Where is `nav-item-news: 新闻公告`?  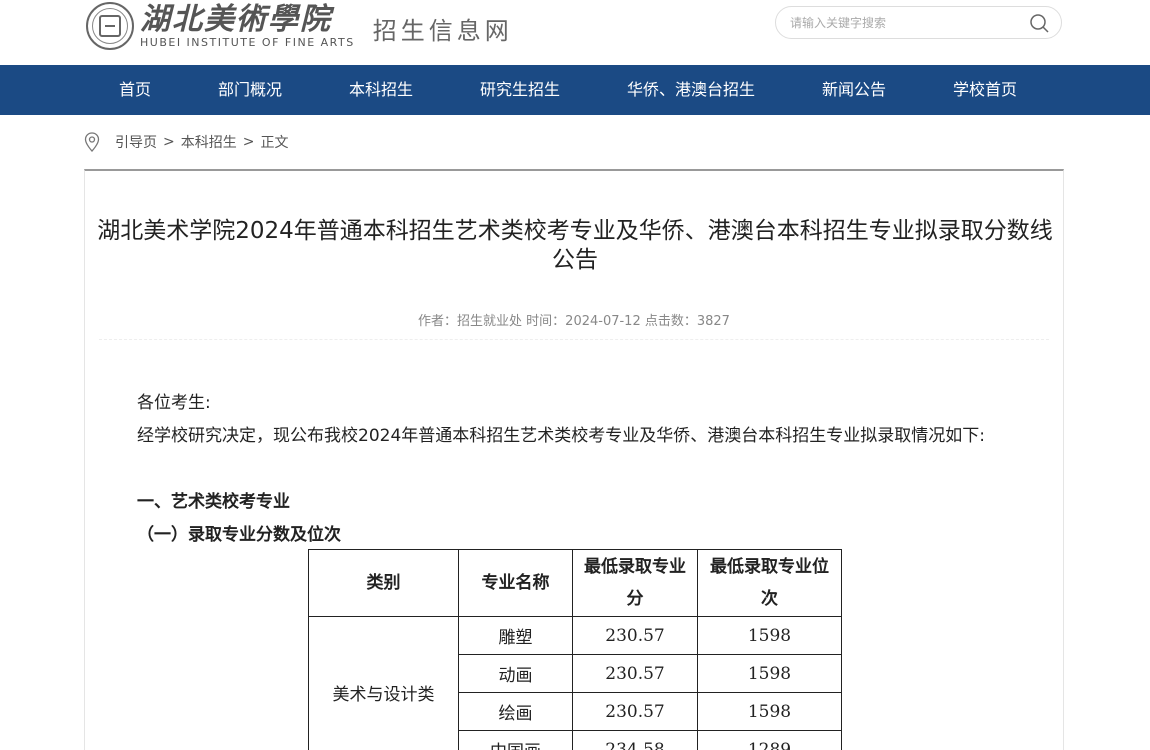
nav-item-news: 新闻公告 is located at coordinates (854, 90).